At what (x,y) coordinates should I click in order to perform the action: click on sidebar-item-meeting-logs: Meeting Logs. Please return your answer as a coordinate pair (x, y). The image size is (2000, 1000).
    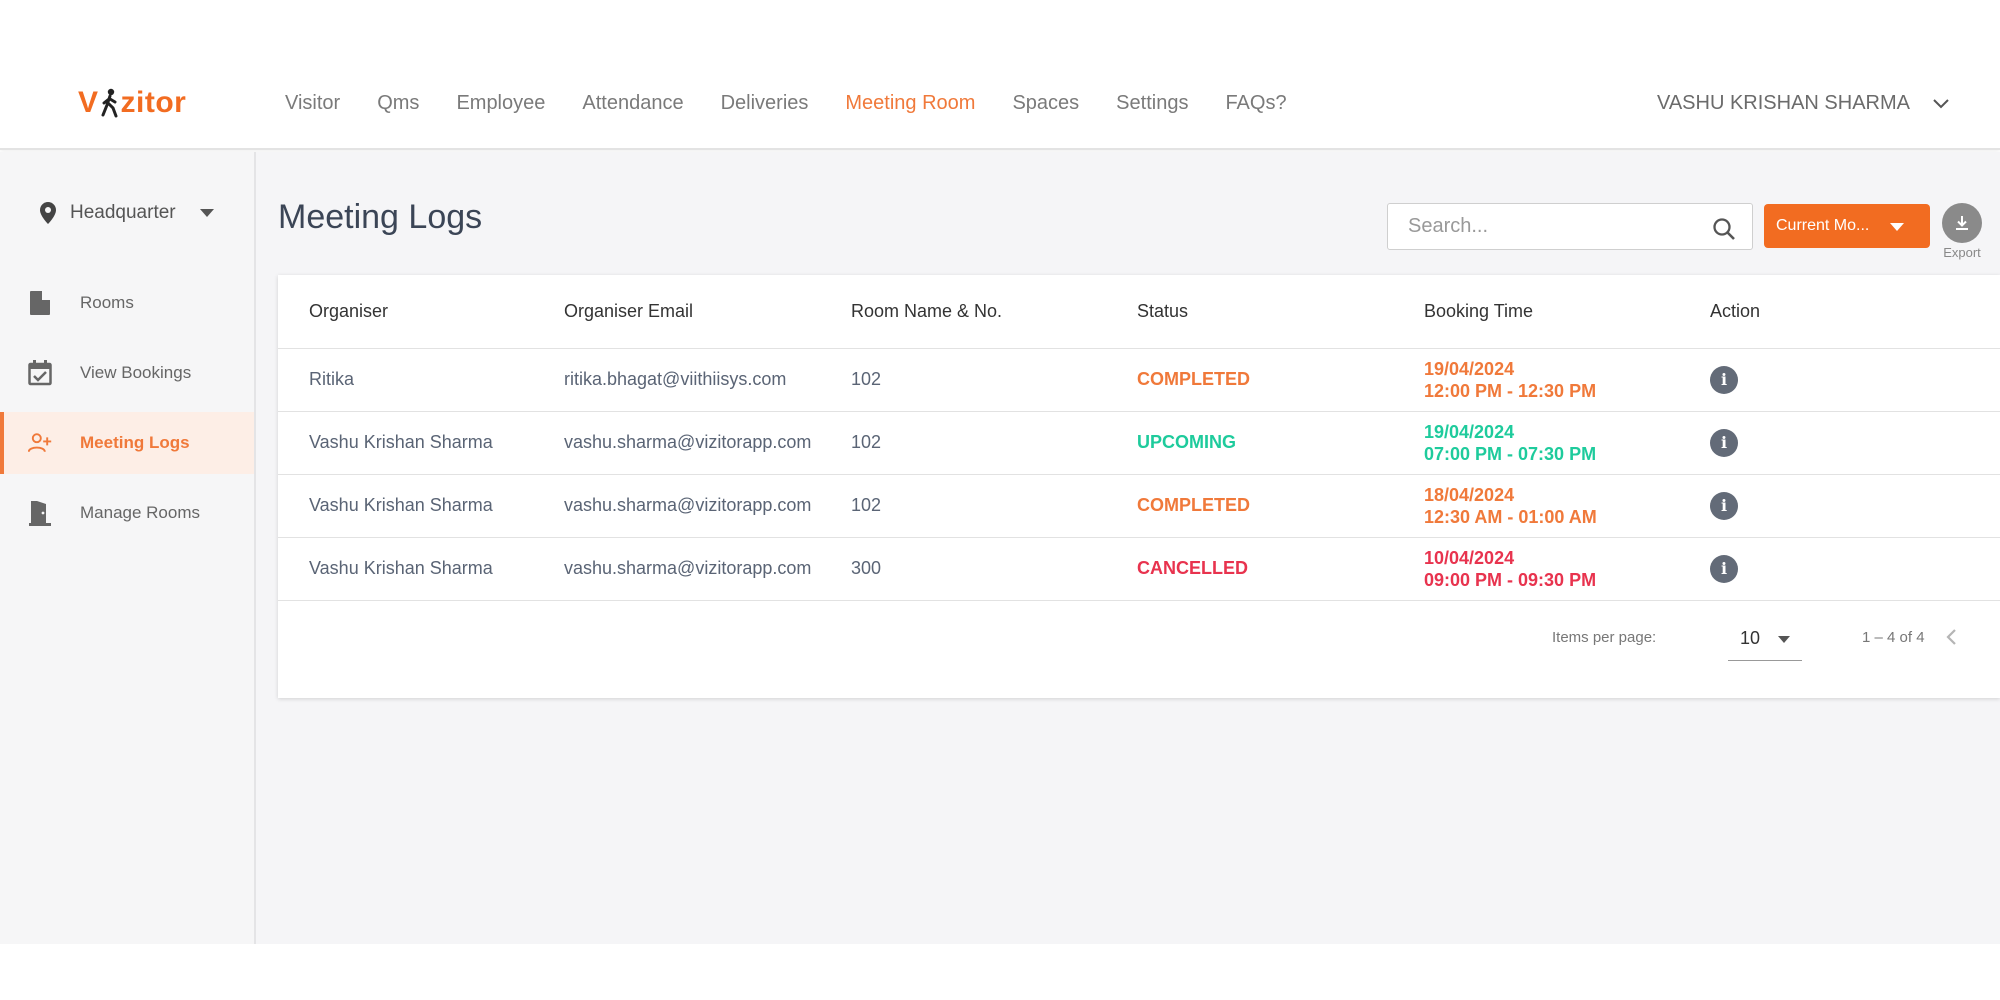
    Looking at the image, I should click on (127, 443).